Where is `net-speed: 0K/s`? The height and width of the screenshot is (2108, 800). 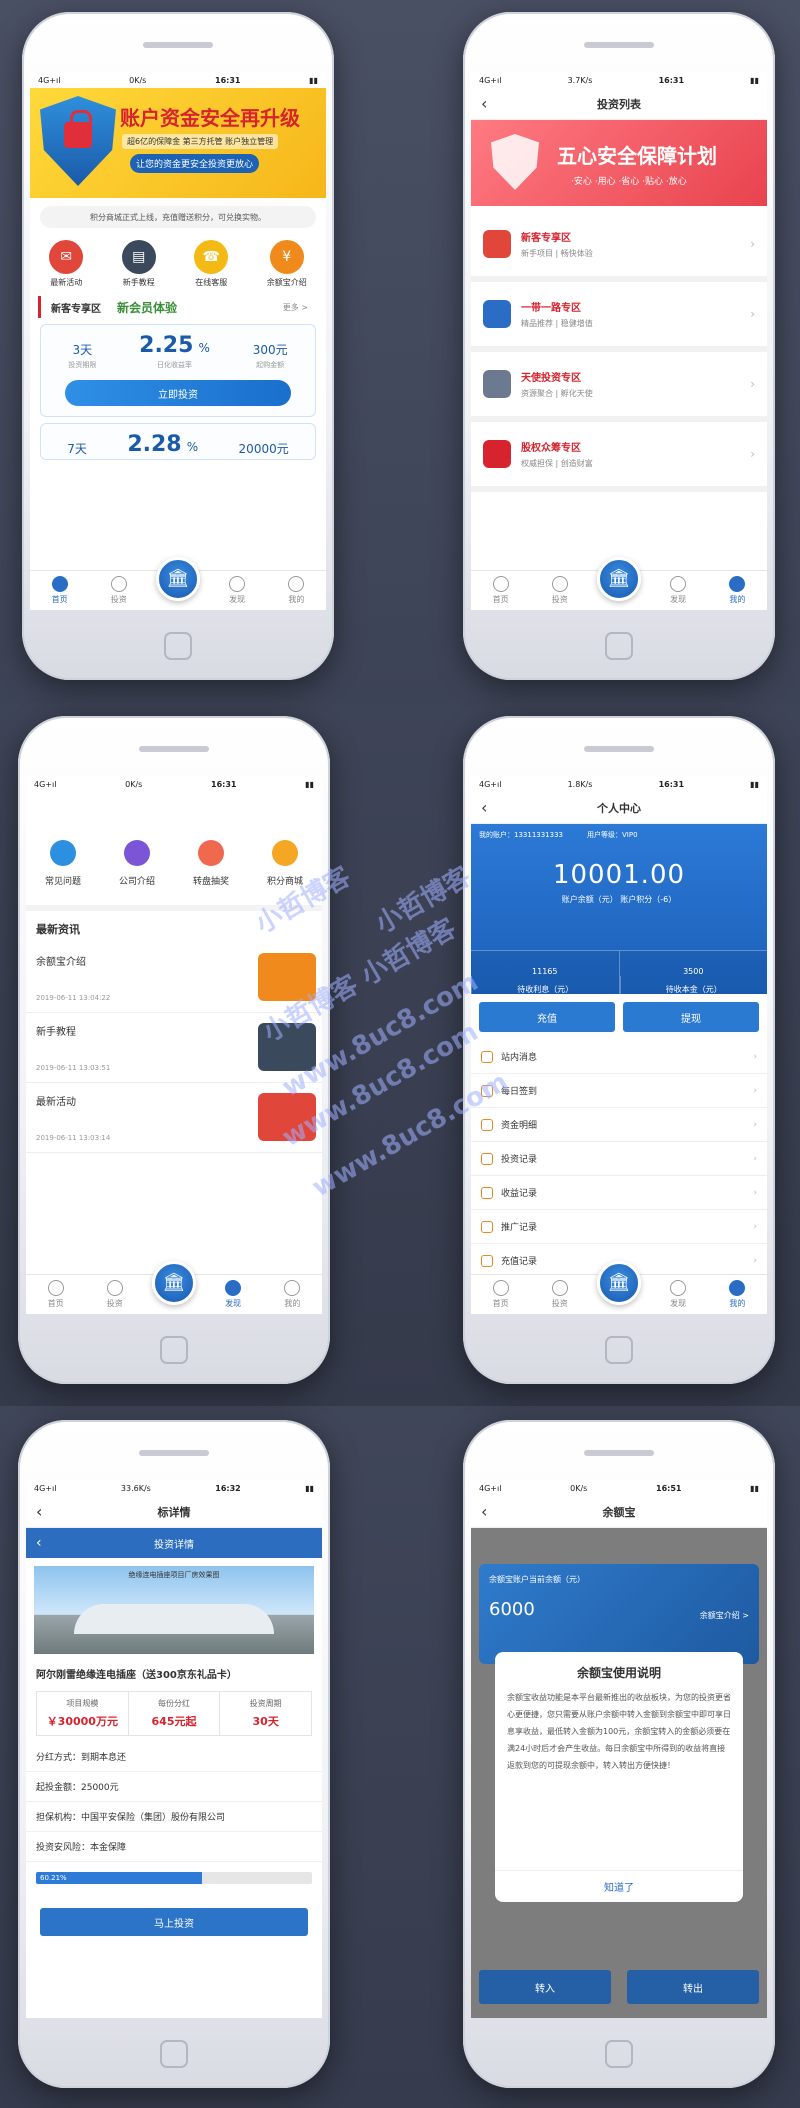
net-speed: 0K/s is located at coordinates (579, 1488).